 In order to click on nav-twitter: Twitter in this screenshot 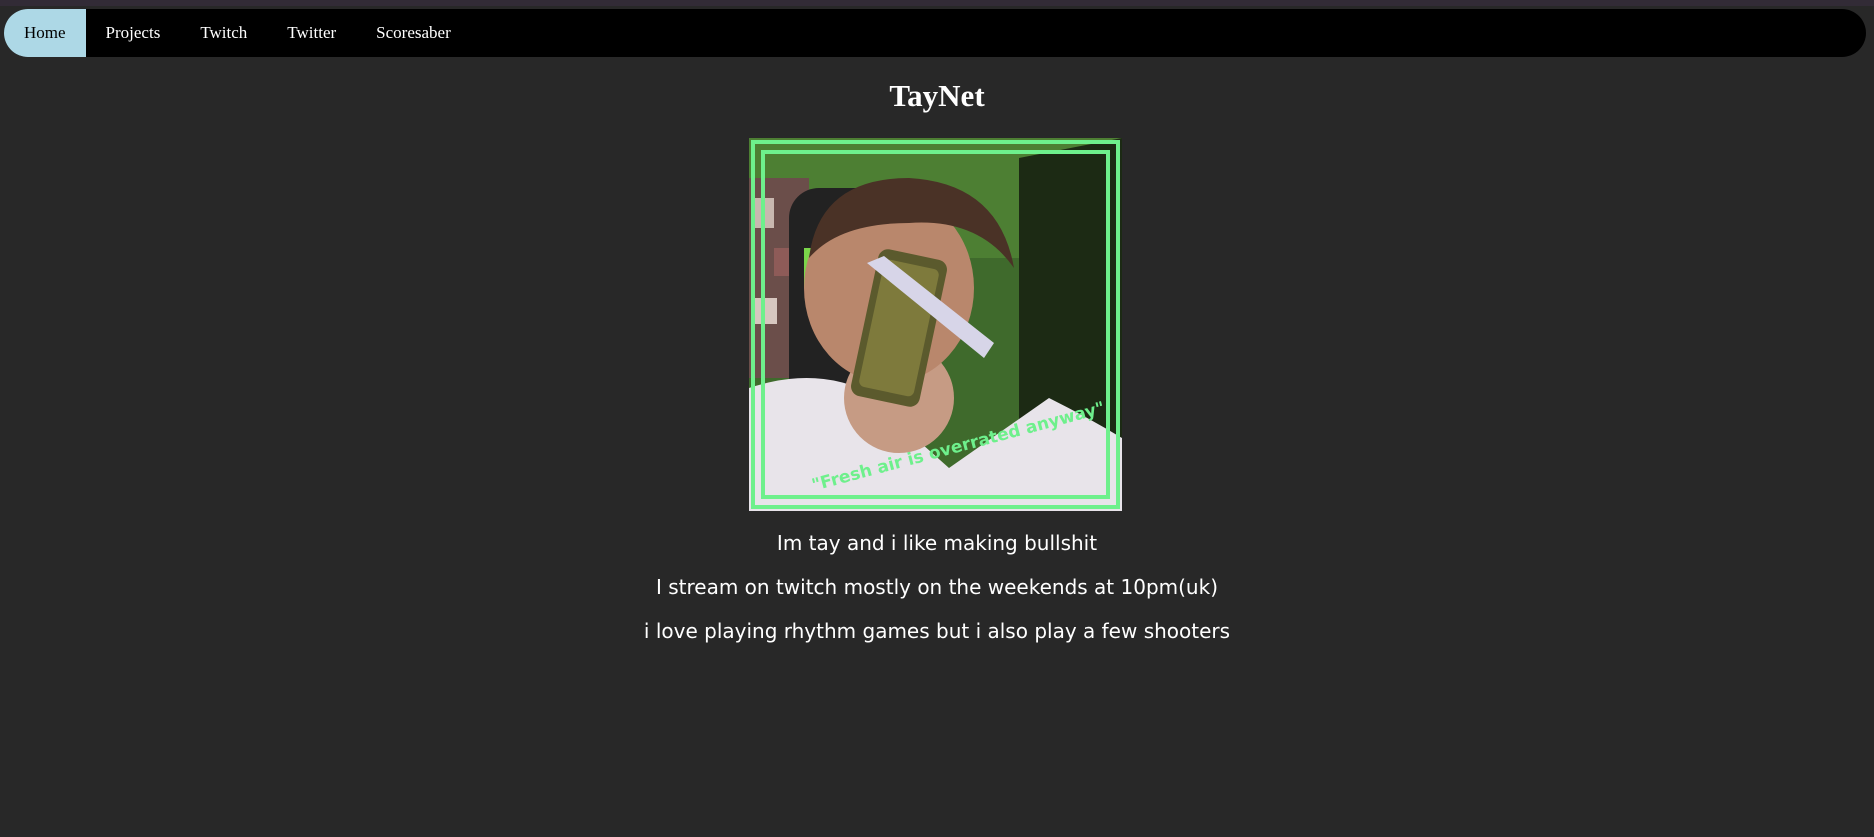, I will do `click(311, 33)`.